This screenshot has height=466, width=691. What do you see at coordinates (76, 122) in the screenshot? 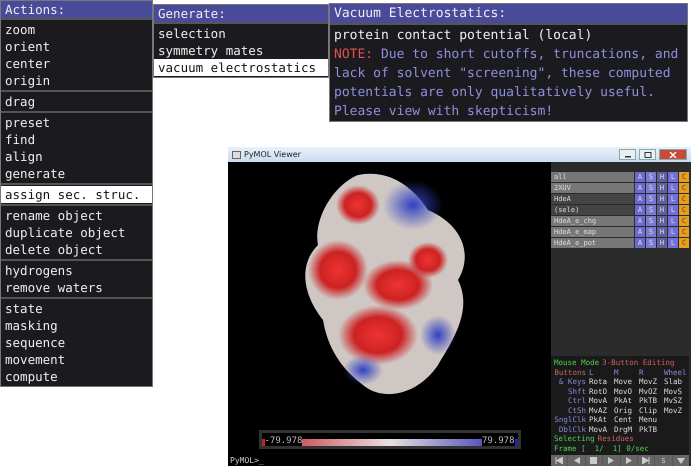
I see `menu-item: preset` at bounding box center [76, 122].